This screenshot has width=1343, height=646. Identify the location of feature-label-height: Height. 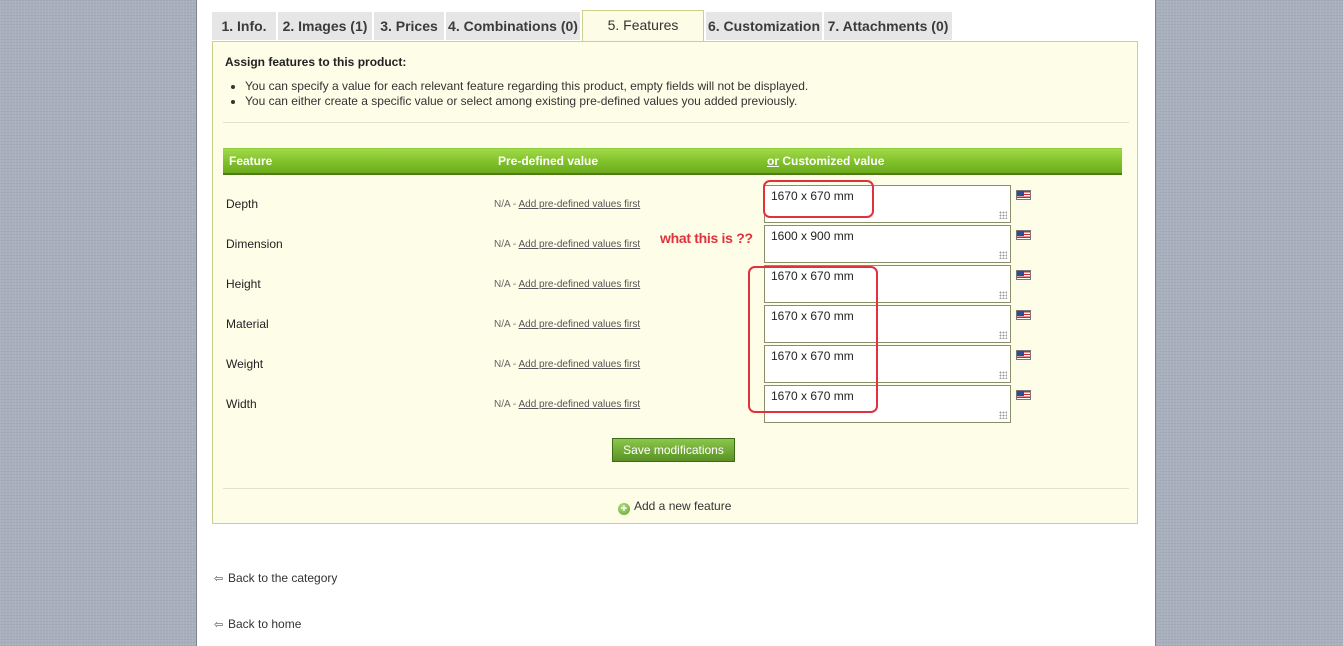
(243, 284).